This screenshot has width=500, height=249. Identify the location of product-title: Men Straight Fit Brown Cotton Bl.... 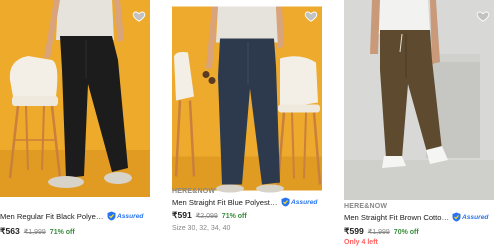
(397, 217).